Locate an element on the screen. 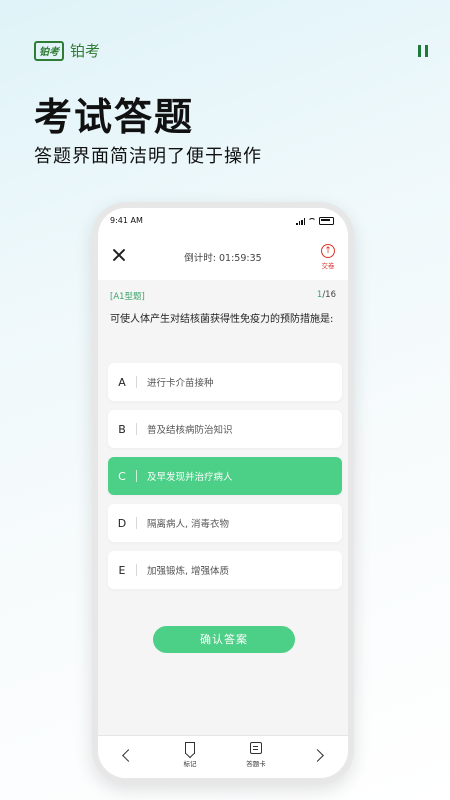 The image size is (450, 800). option-letter: E is located at coordinates (122, 570).